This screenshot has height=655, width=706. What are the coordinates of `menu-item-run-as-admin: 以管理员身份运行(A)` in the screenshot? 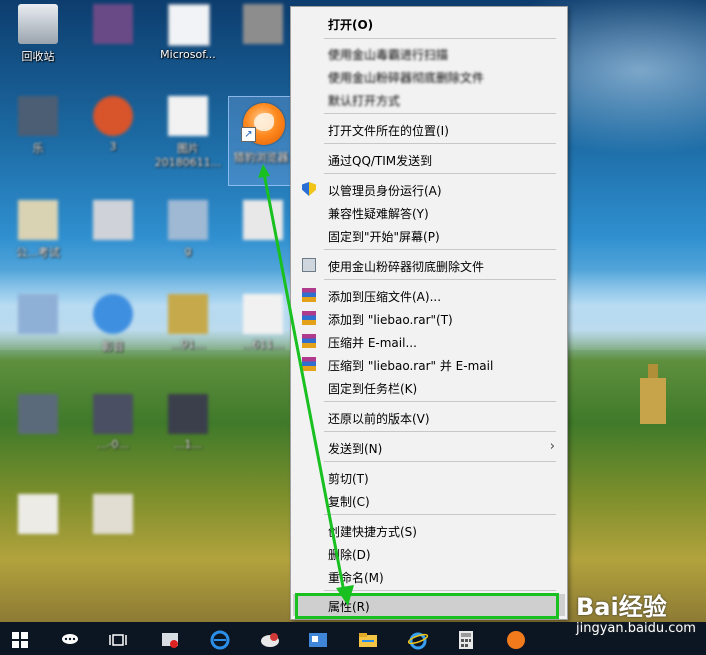 It's located at (429, 189).